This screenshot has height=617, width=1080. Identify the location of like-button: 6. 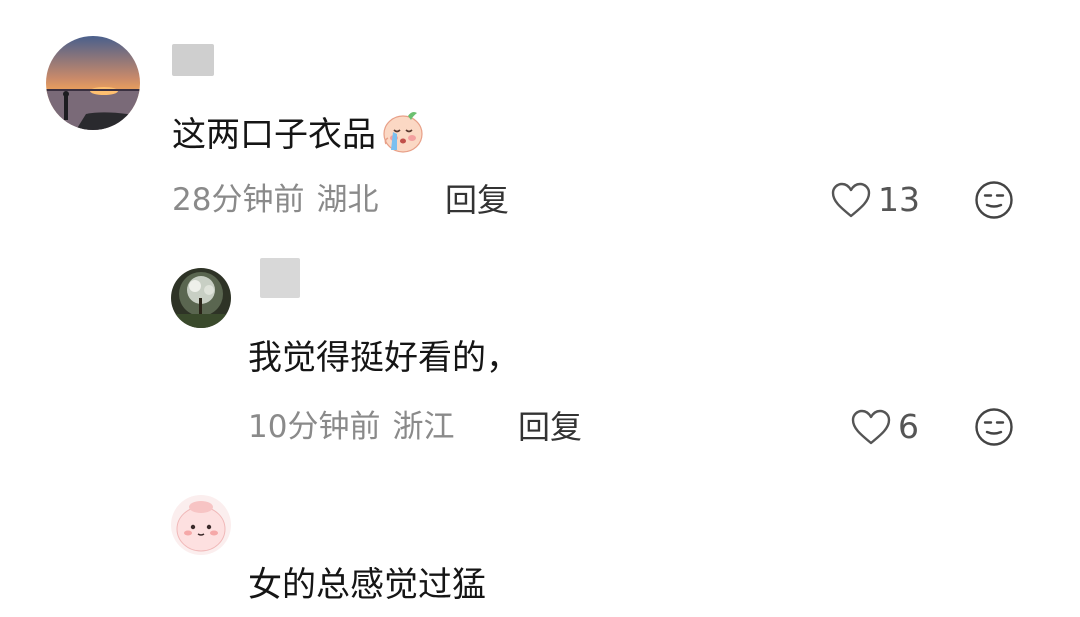
(884, 427).